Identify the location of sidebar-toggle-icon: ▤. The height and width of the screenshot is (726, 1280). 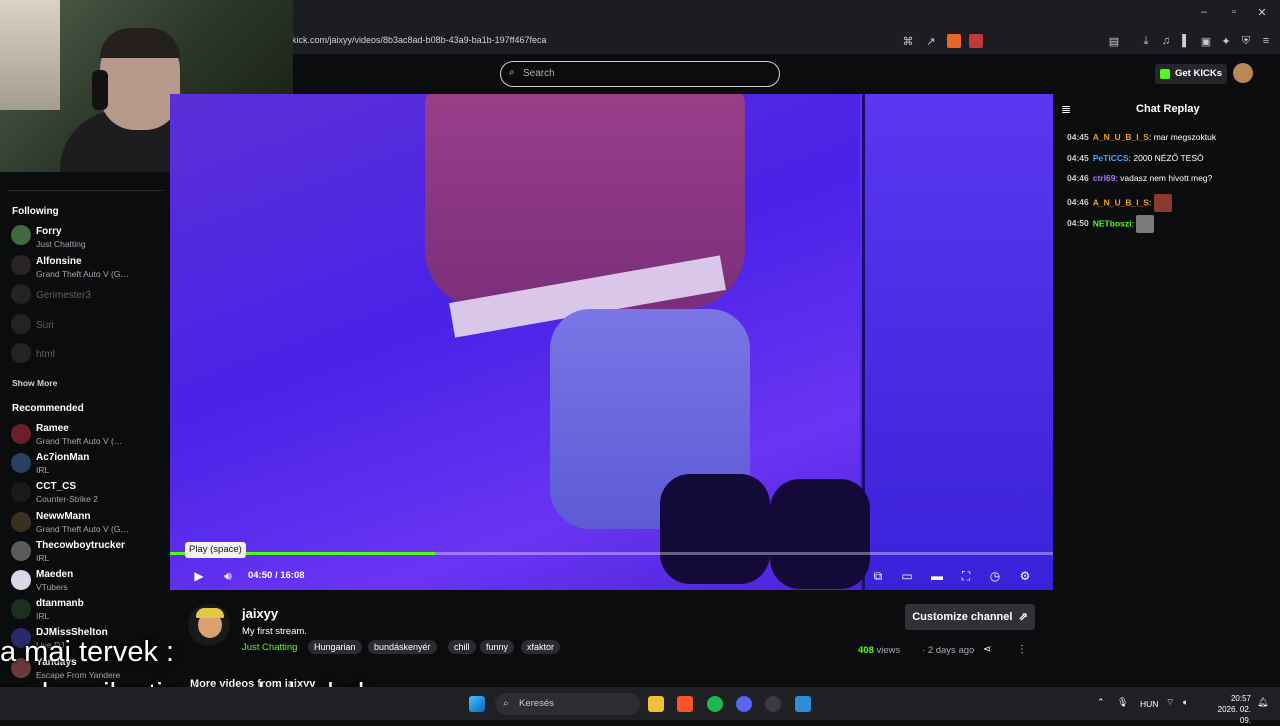
(1114, 41).